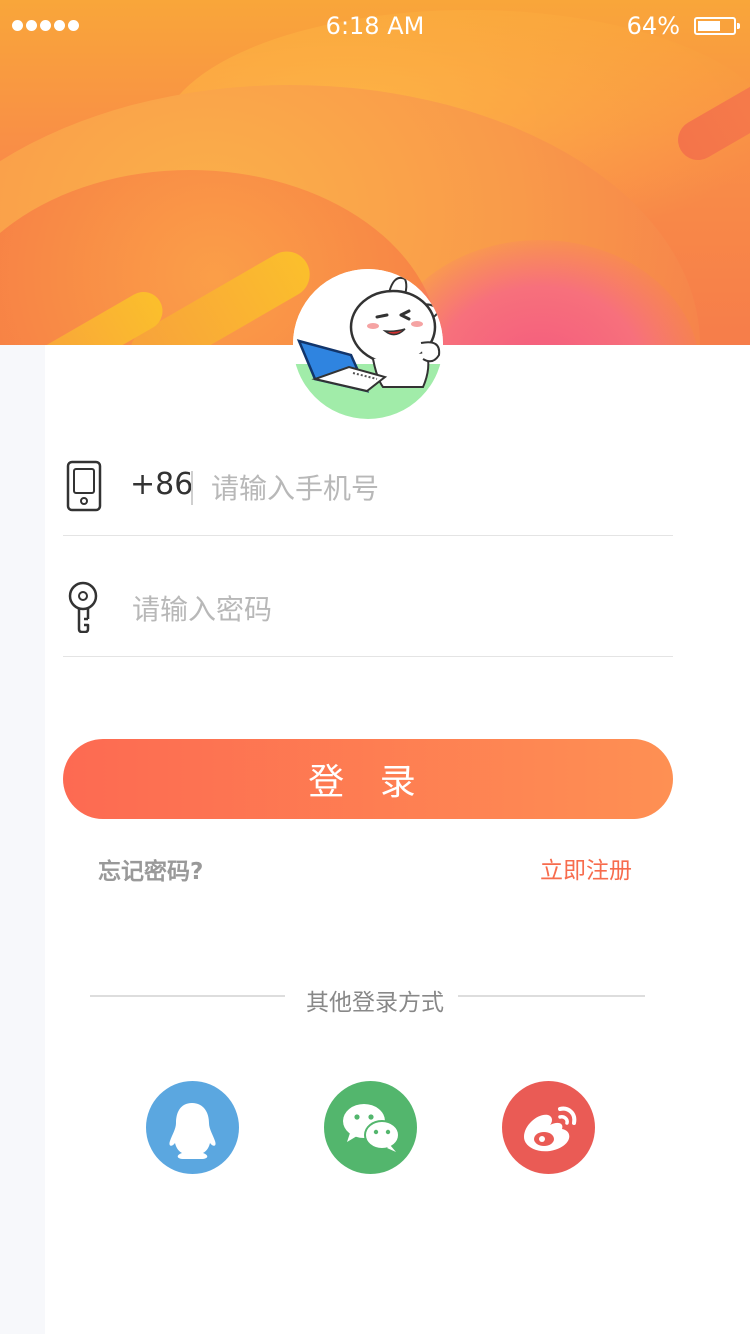 The height and width of the screenshot is (1334, 750). I want to click on register-link: 立即注册, so click(586, 868).